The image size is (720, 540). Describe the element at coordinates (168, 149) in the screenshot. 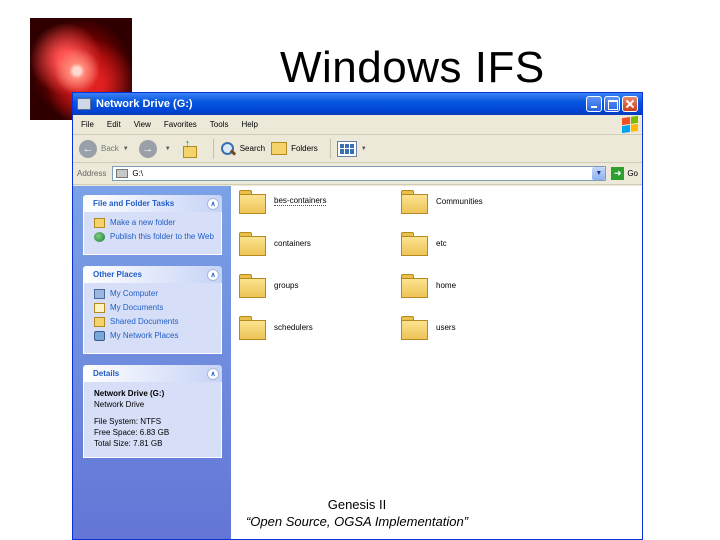

I see `forward-dropdown-icon: ▼` at that location.